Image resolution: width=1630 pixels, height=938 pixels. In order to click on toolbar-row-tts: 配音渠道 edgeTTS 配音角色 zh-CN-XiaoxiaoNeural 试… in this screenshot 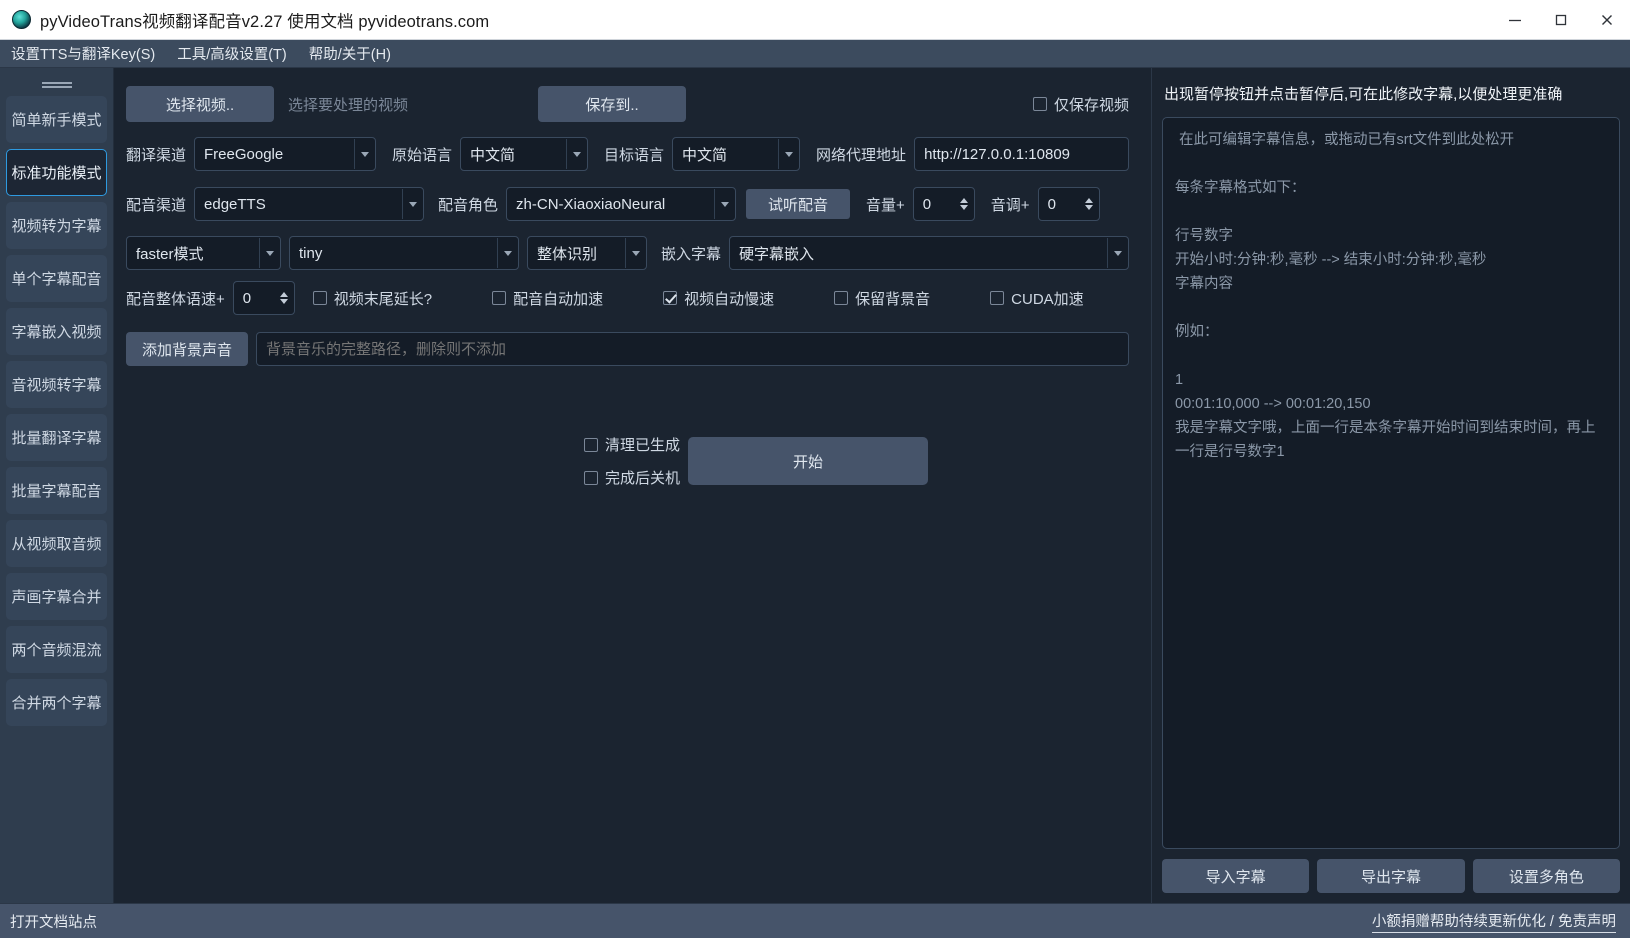, I will do `click(632, 204)`.